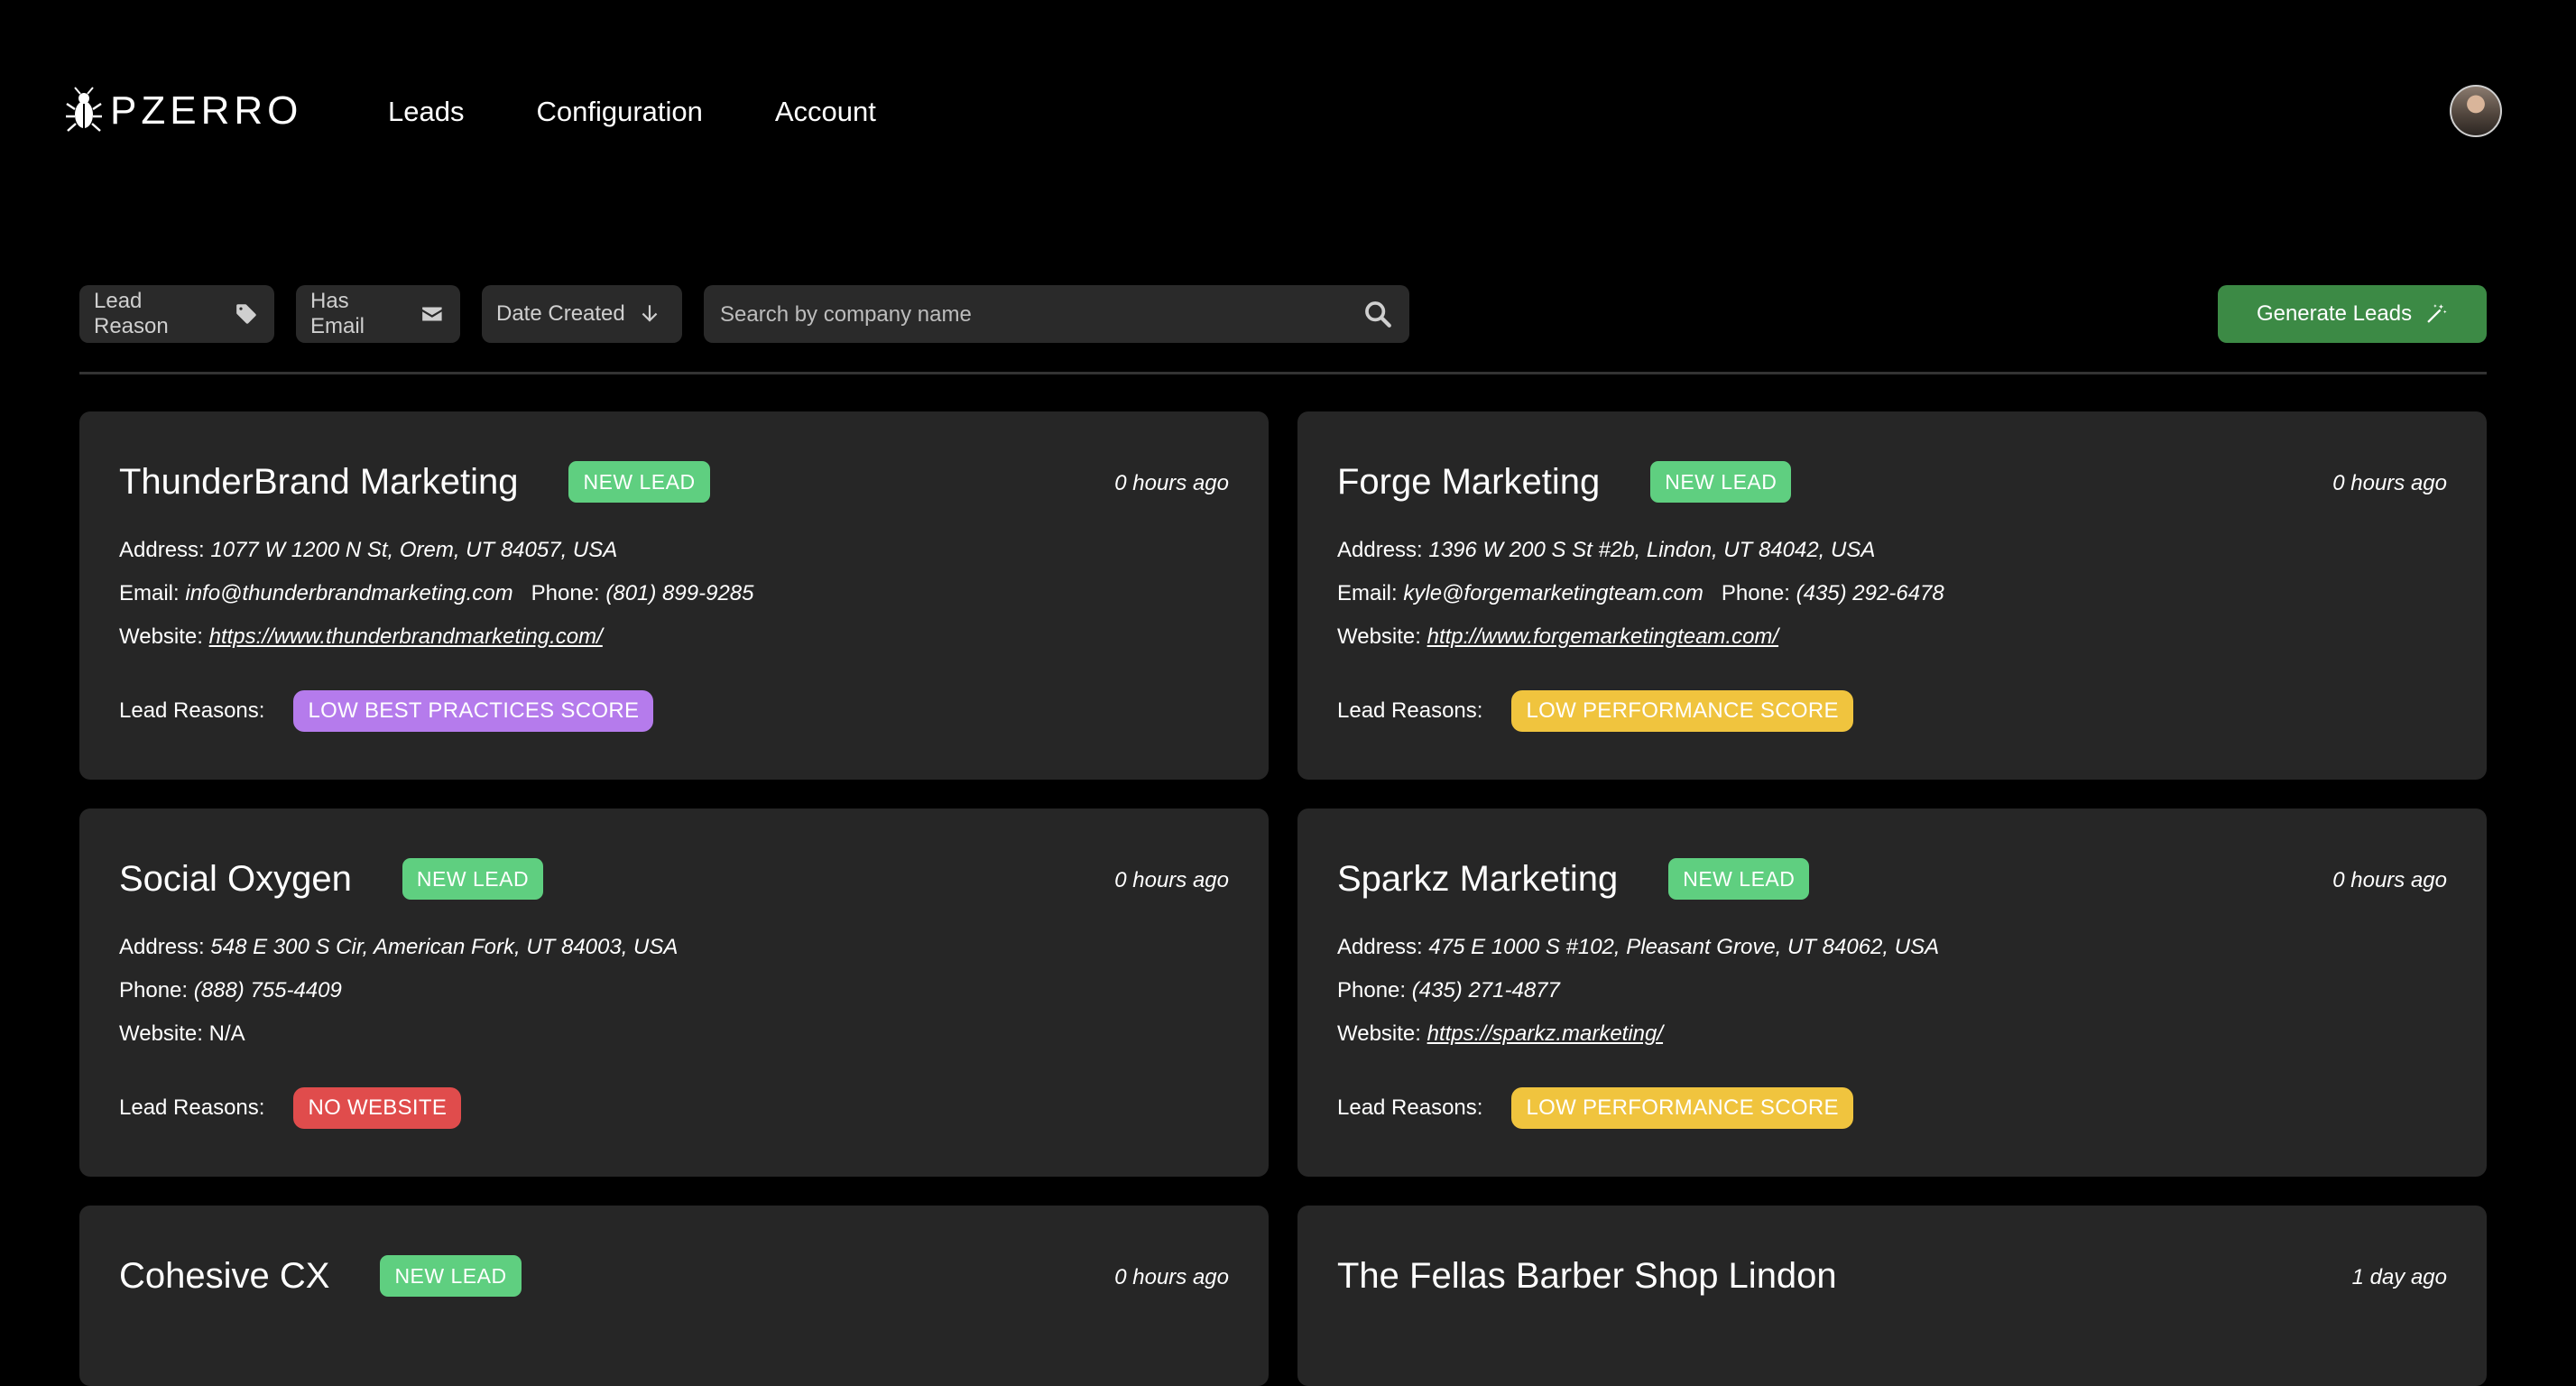 The width and height of the screenshot is (2576, 1386). I want to click on address-value: 1077 W 1200 N St, Orem, UT 84057, USA, so click(414, 550).